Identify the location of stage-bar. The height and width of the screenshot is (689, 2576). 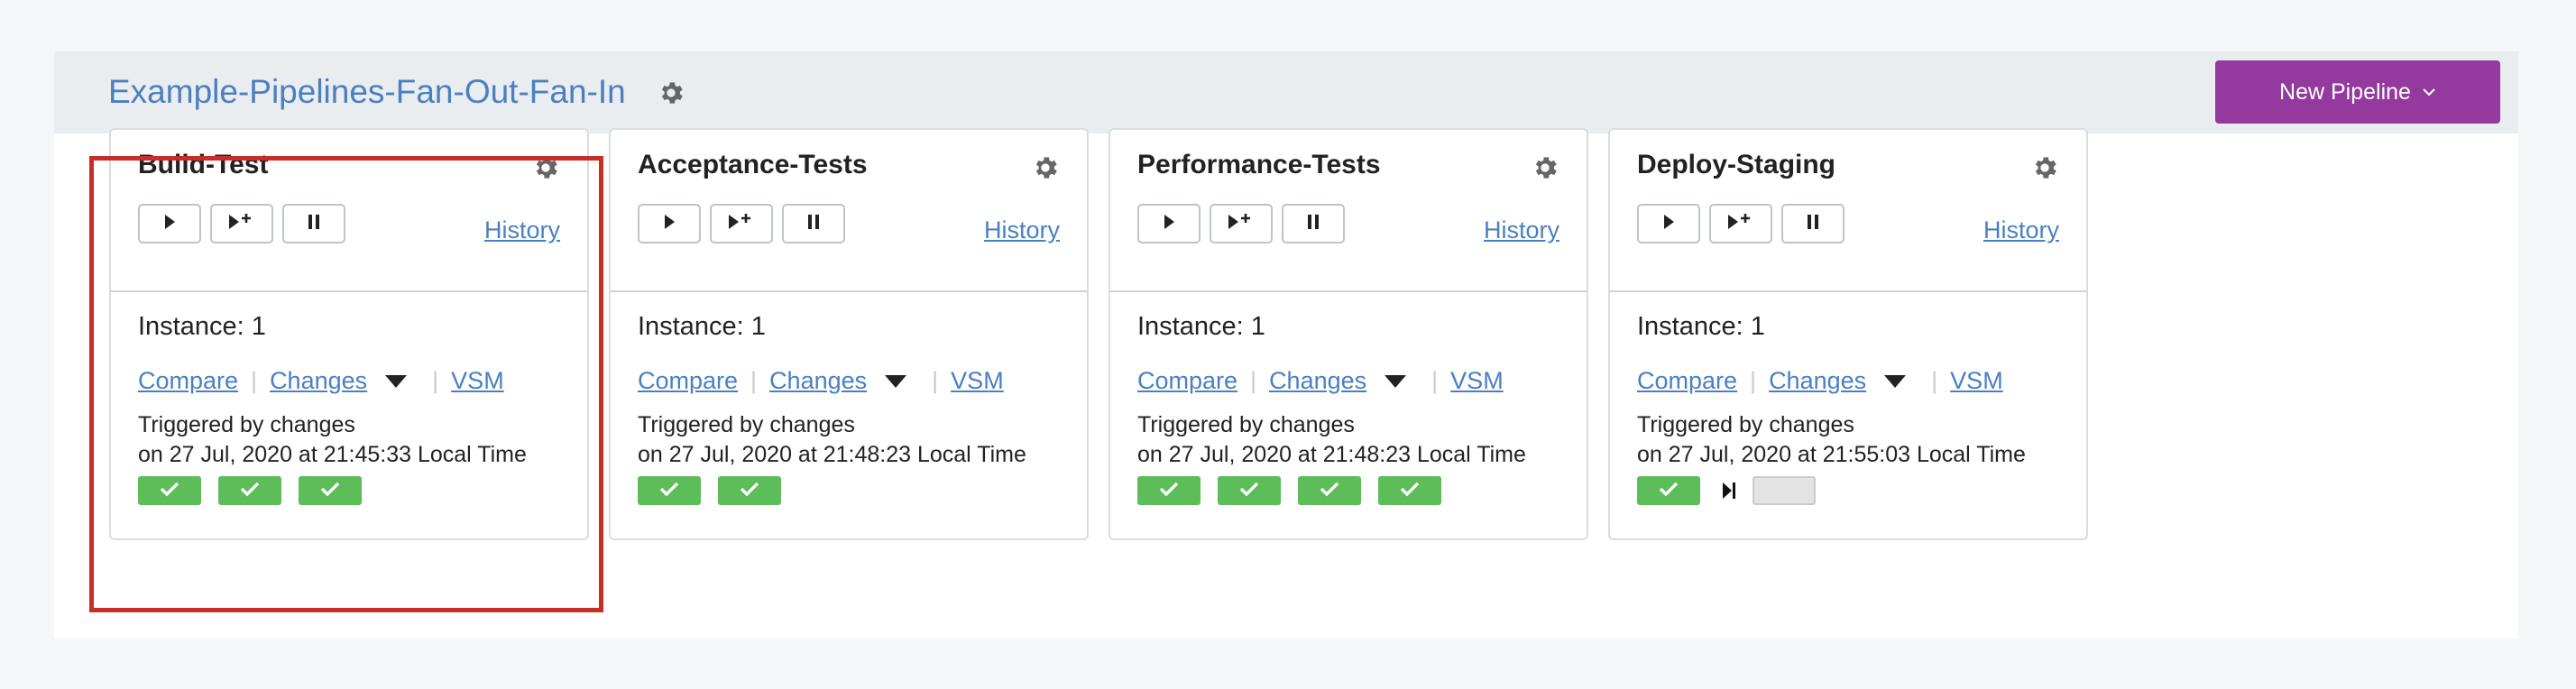
(250, 491).